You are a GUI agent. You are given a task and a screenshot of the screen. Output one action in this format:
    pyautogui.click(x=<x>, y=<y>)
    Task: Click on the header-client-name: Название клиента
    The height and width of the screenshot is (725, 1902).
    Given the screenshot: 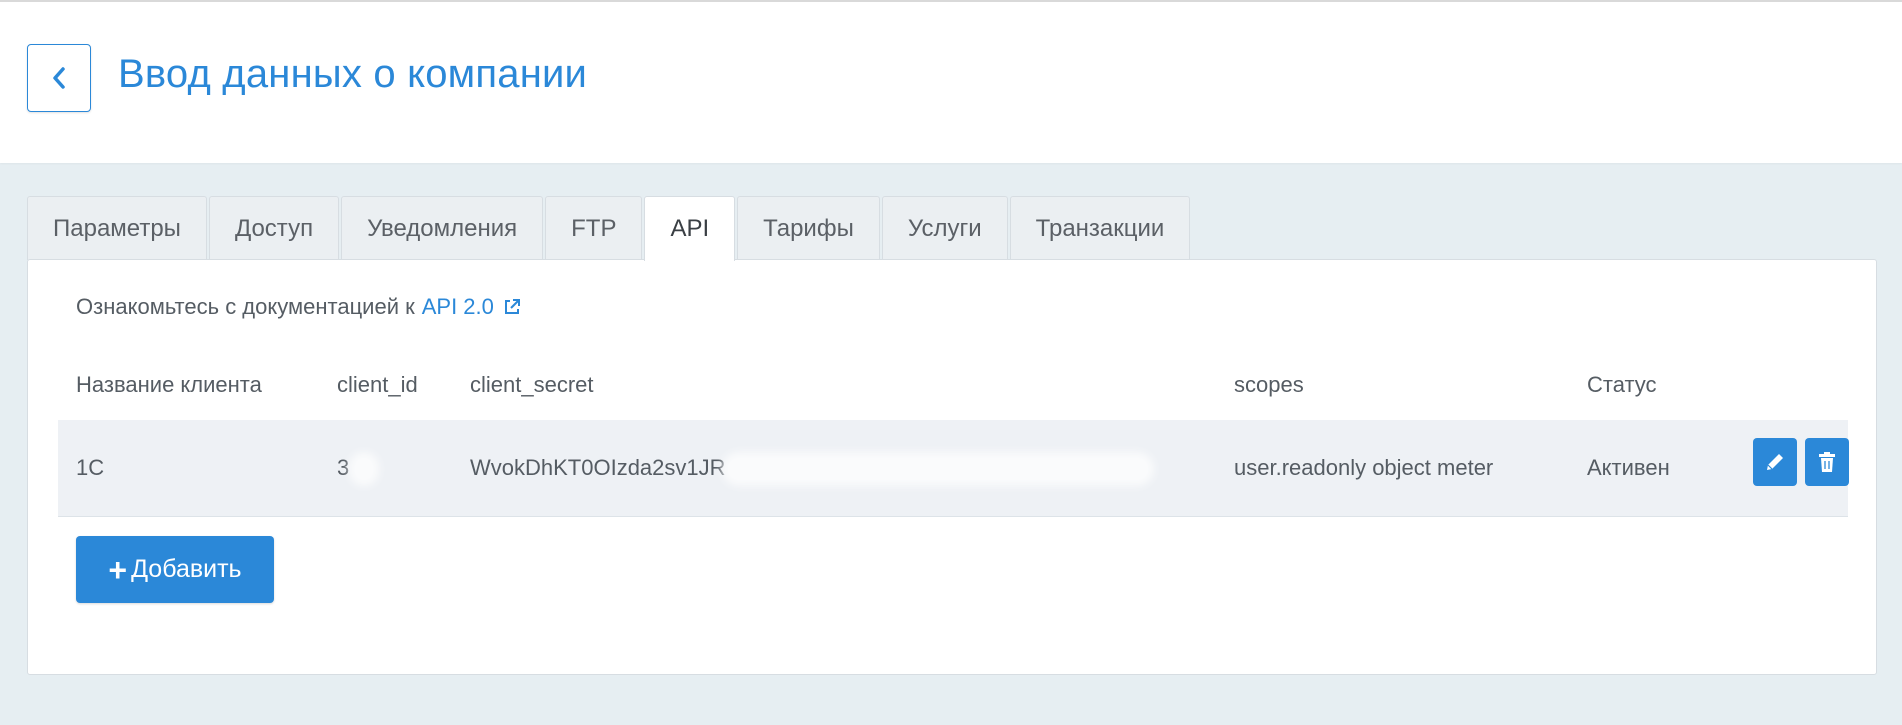 What is the action you would take?
    pyautogui.click(x=169, y=384)
    